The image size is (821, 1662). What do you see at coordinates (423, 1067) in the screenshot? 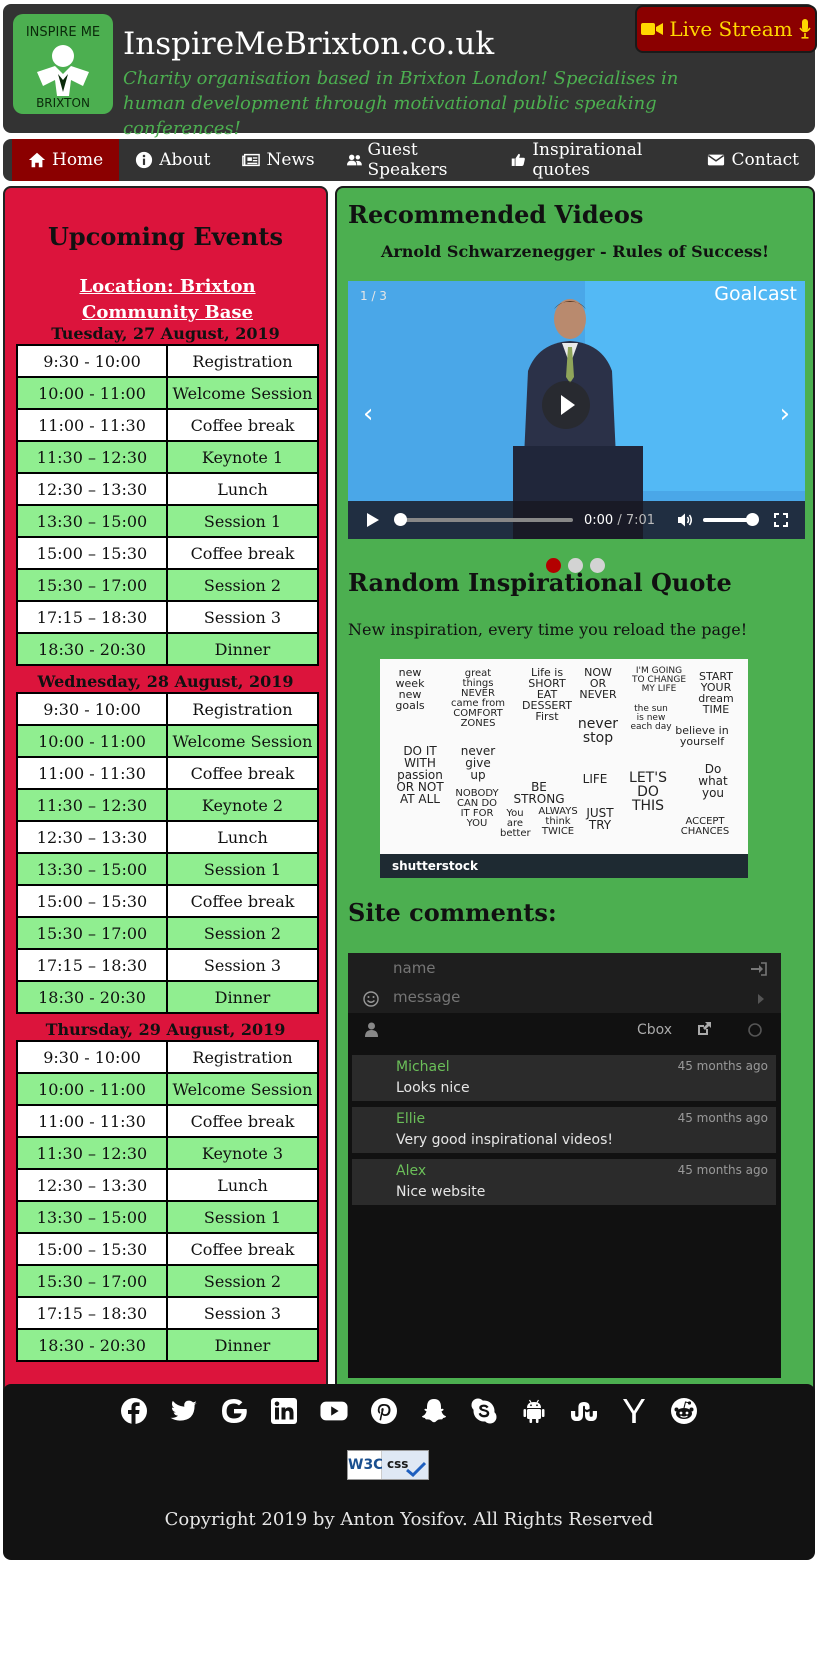
I see `chat-message-author: Michael` at bounding box center [423, 1067].